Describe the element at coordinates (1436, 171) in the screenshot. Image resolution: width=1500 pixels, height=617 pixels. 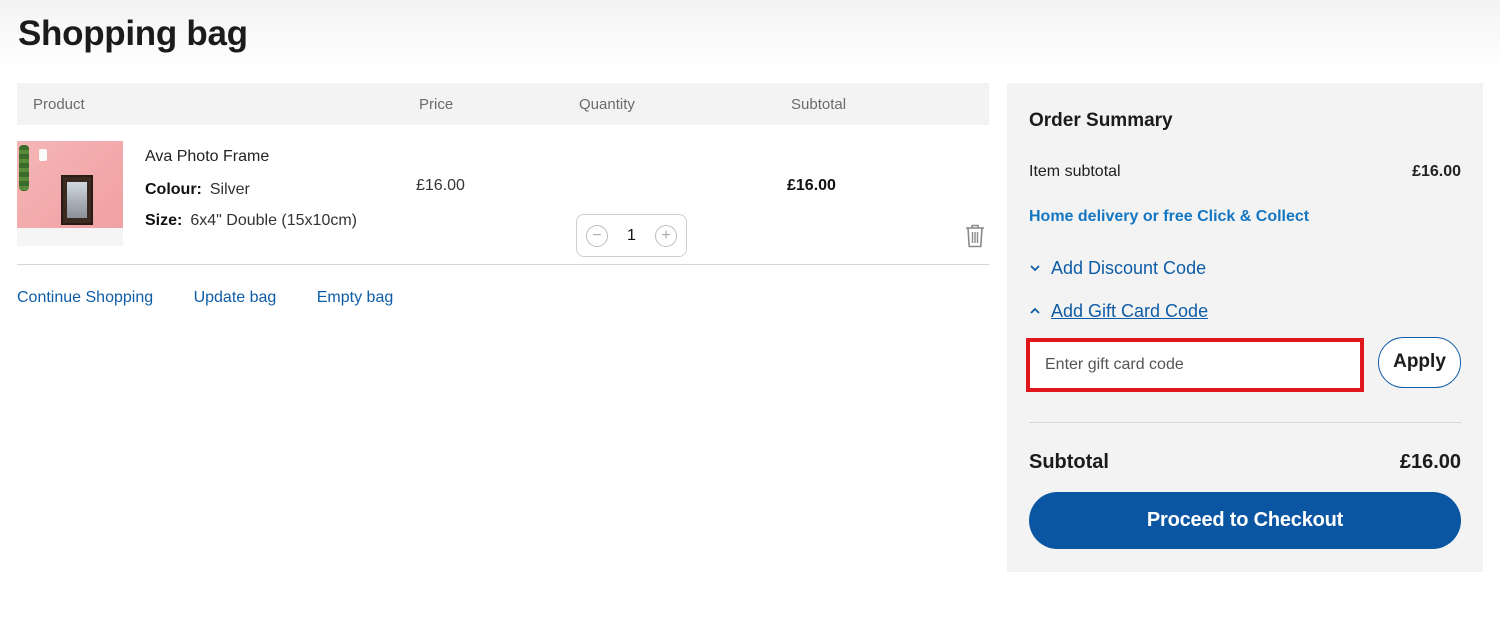
I see `item-subtotal-value: £16.00` at that location.